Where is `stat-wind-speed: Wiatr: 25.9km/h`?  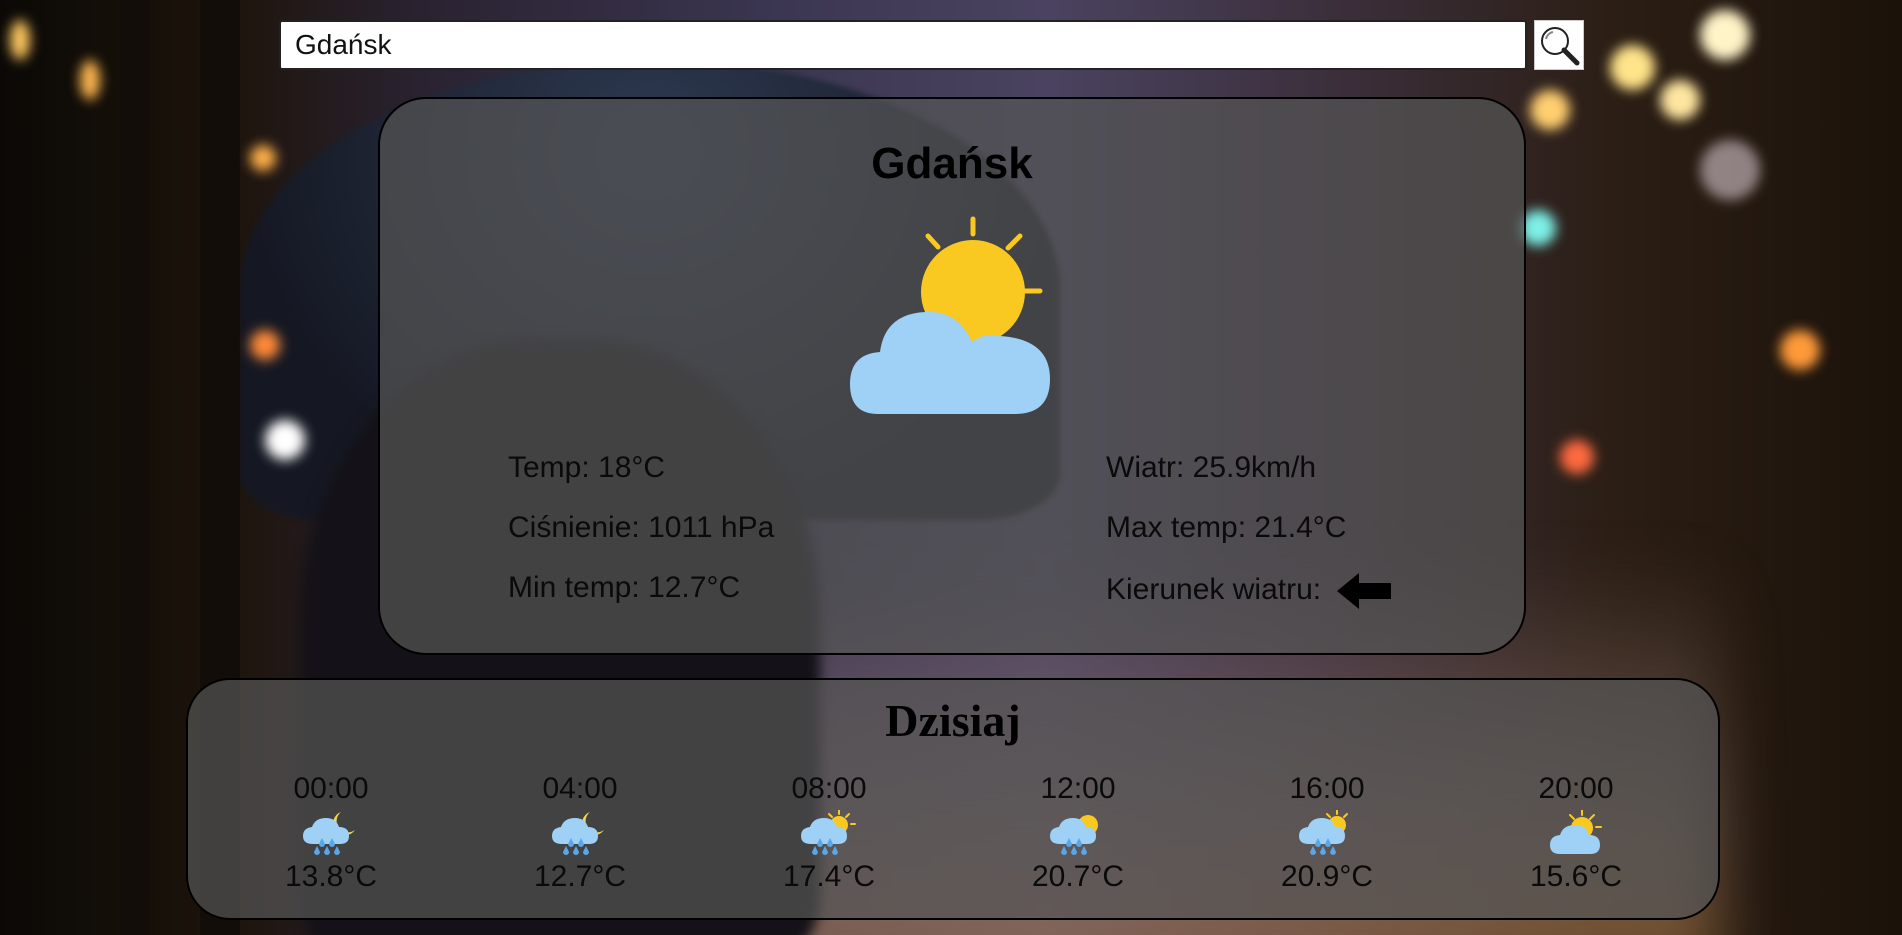 stat-wind-speed: Wiatr: 25.9km/h is located at coordinates (1211, 467).